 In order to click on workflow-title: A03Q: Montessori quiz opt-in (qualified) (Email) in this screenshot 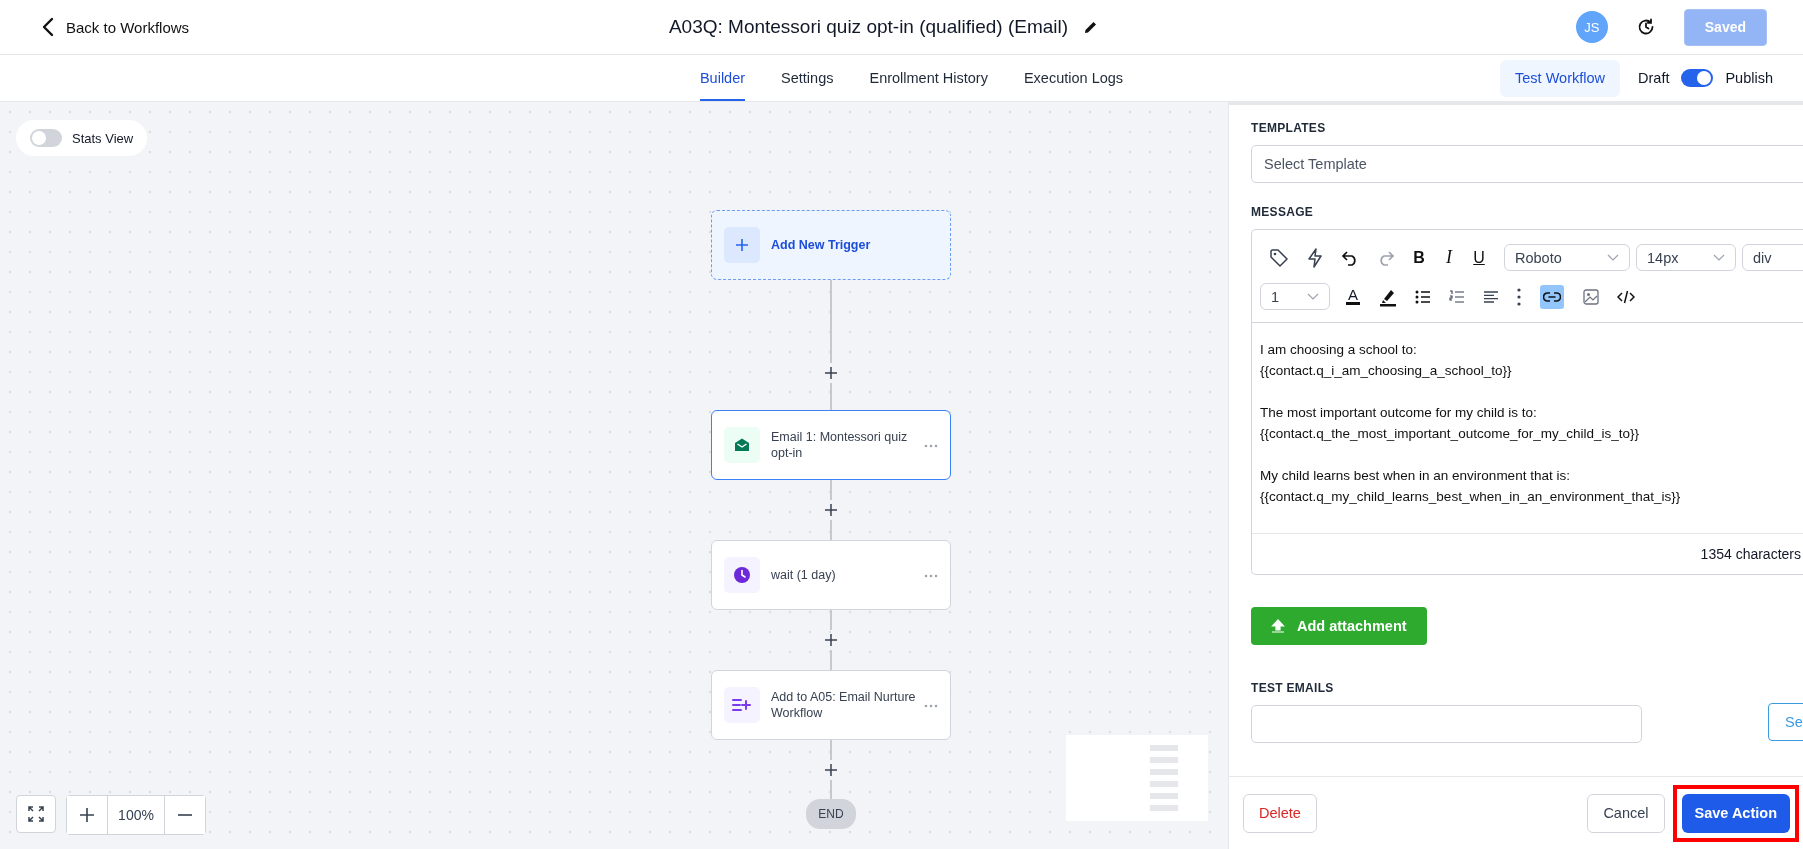, I will do `click(868, 27)`.